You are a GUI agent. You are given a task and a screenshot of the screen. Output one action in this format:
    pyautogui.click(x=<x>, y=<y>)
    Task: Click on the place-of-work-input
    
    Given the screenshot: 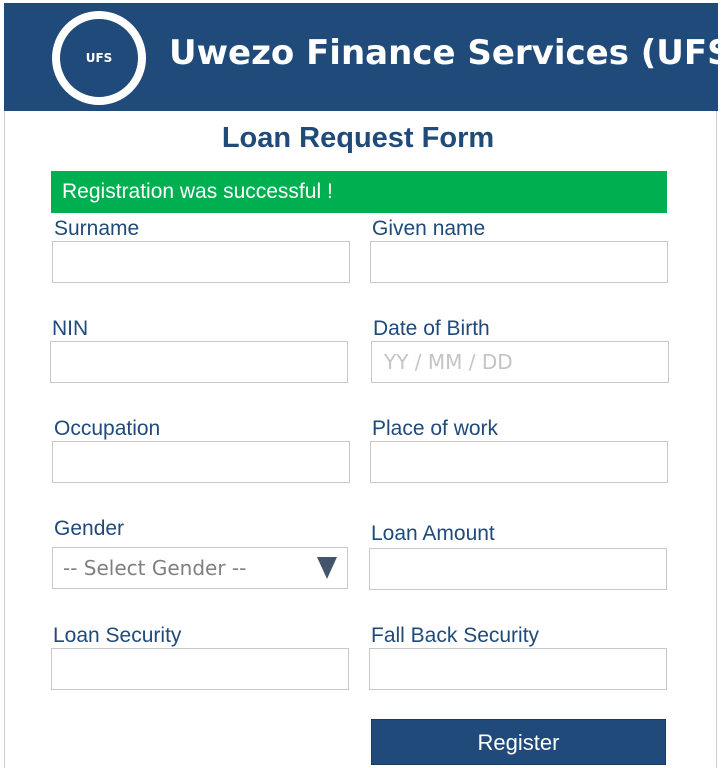 What is the action you would take?
    pyautogui.click(x=519, y=462)
    